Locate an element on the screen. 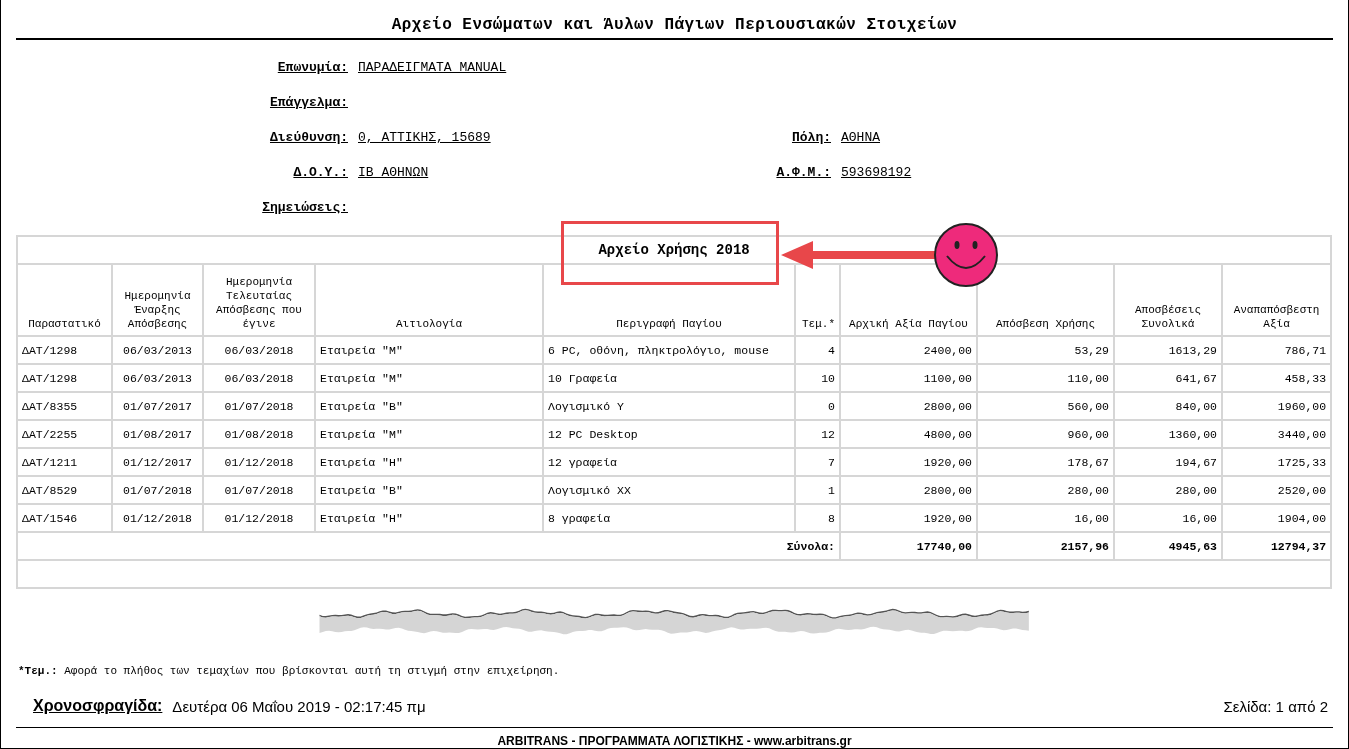 The height and width of the screenshot is (749, 1349). table-cell: 12 is located at coordinates (817, 434).